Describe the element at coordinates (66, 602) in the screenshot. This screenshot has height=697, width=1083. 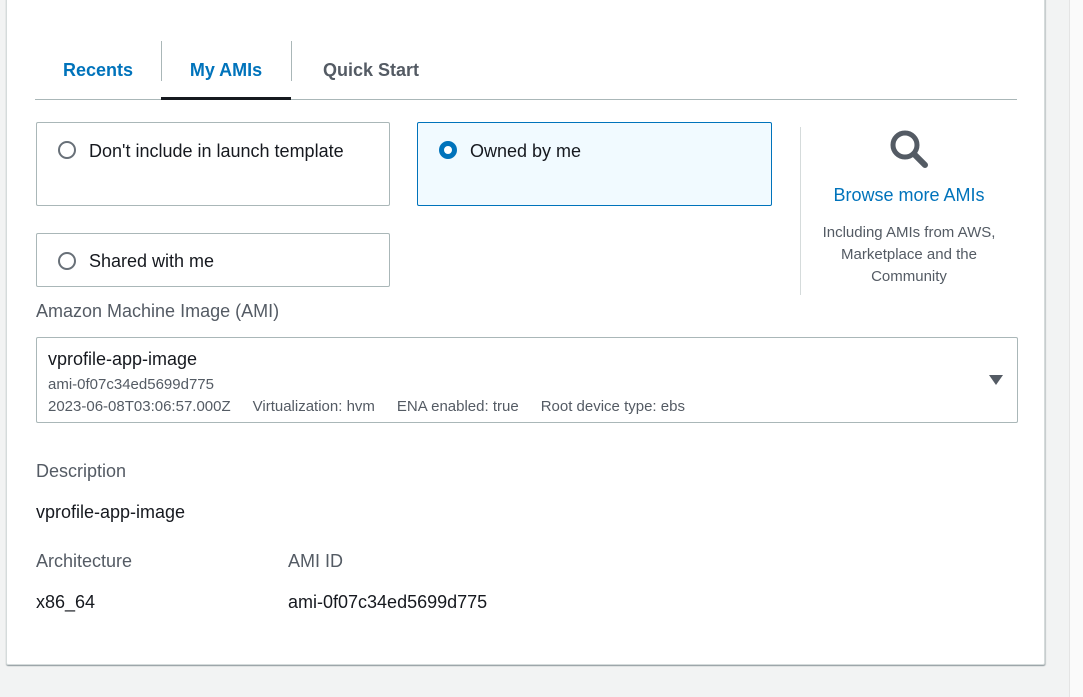
I see `architecture-value: x86_64` at that location.